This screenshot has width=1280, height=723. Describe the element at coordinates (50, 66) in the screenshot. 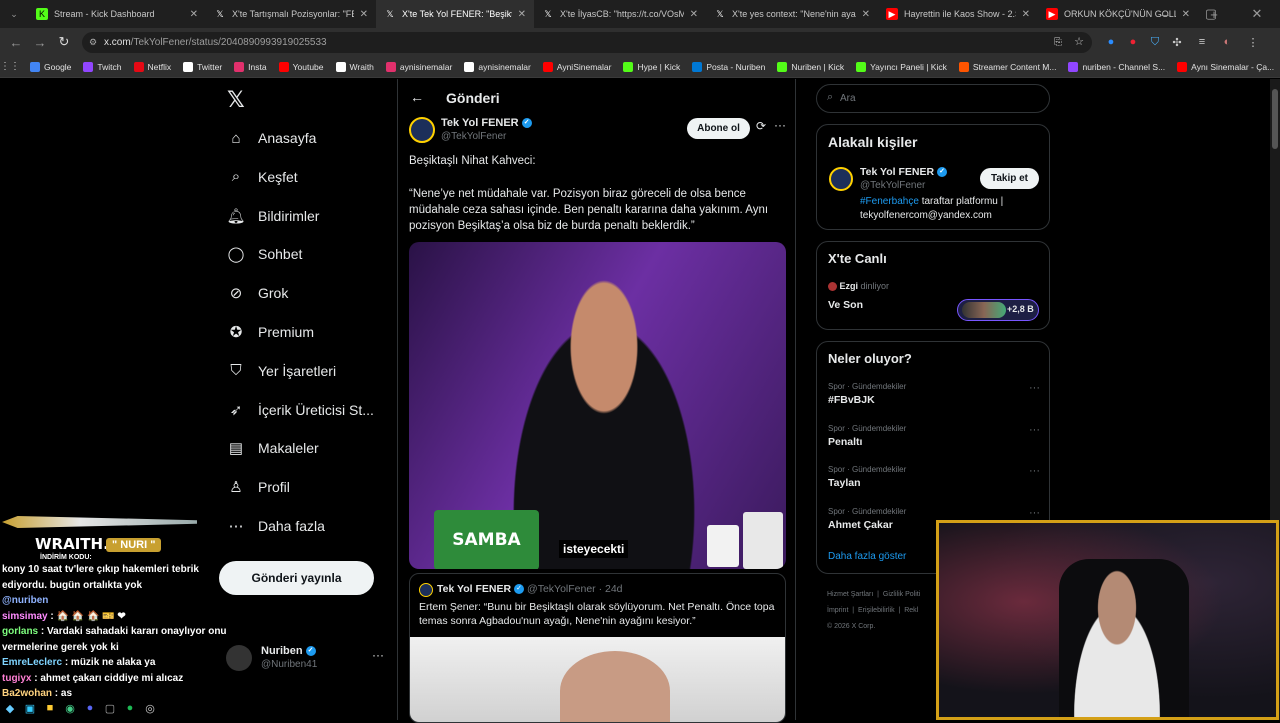

I see `bookmark-item: Google` at that location.